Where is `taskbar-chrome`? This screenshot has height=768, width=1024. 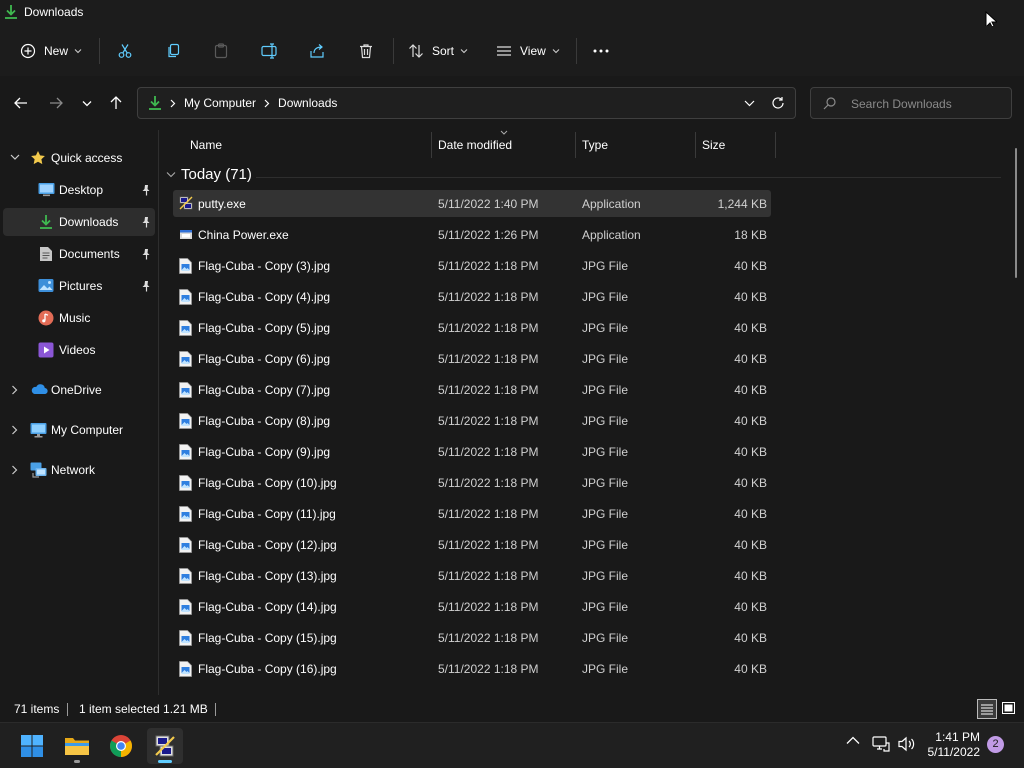
taskbar-chrome is located at coordinates (121, 746).